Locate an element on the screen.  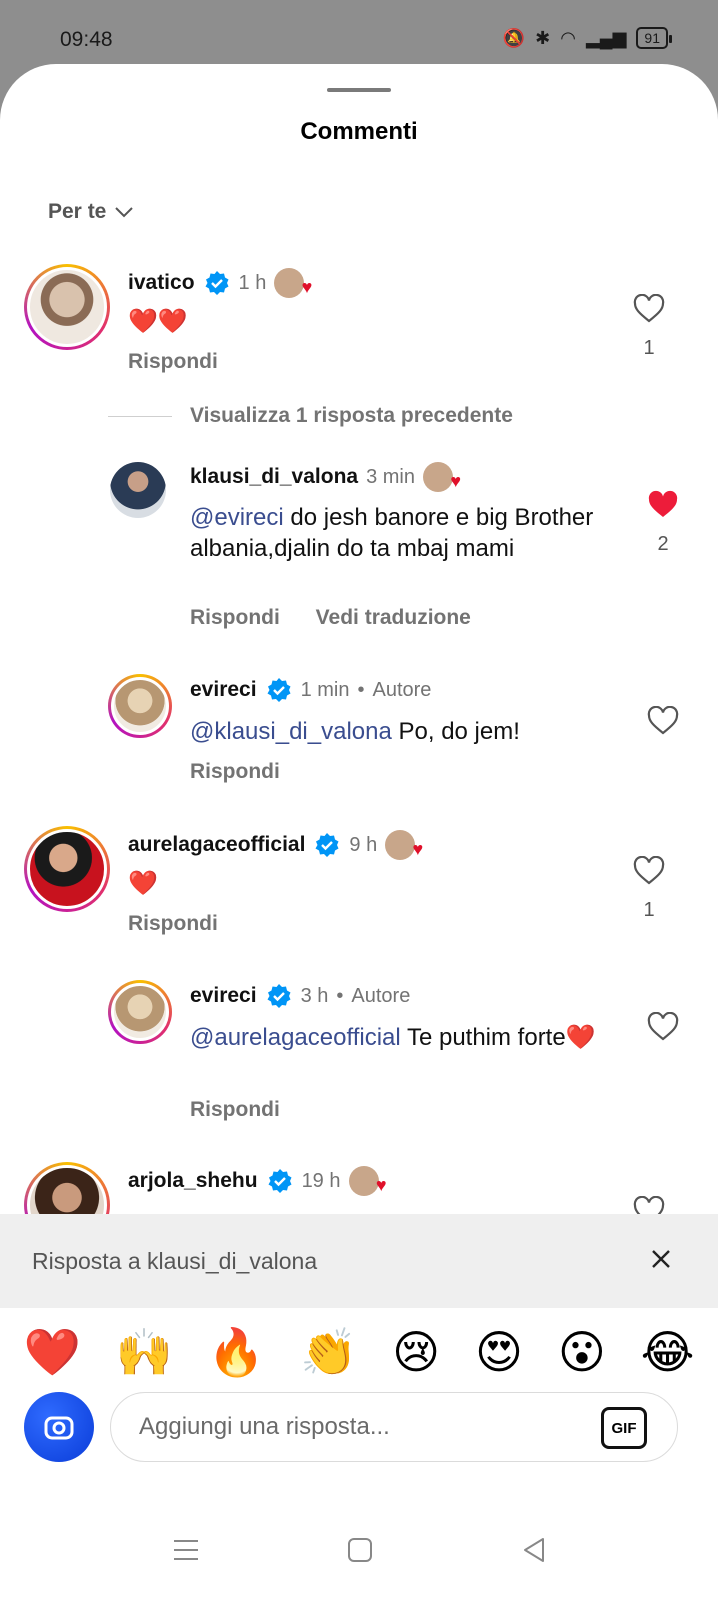
status-bar: 09:48 🔕 ✱ ◠ ▂▄▆ 91 is located at coordinates (359, 36).